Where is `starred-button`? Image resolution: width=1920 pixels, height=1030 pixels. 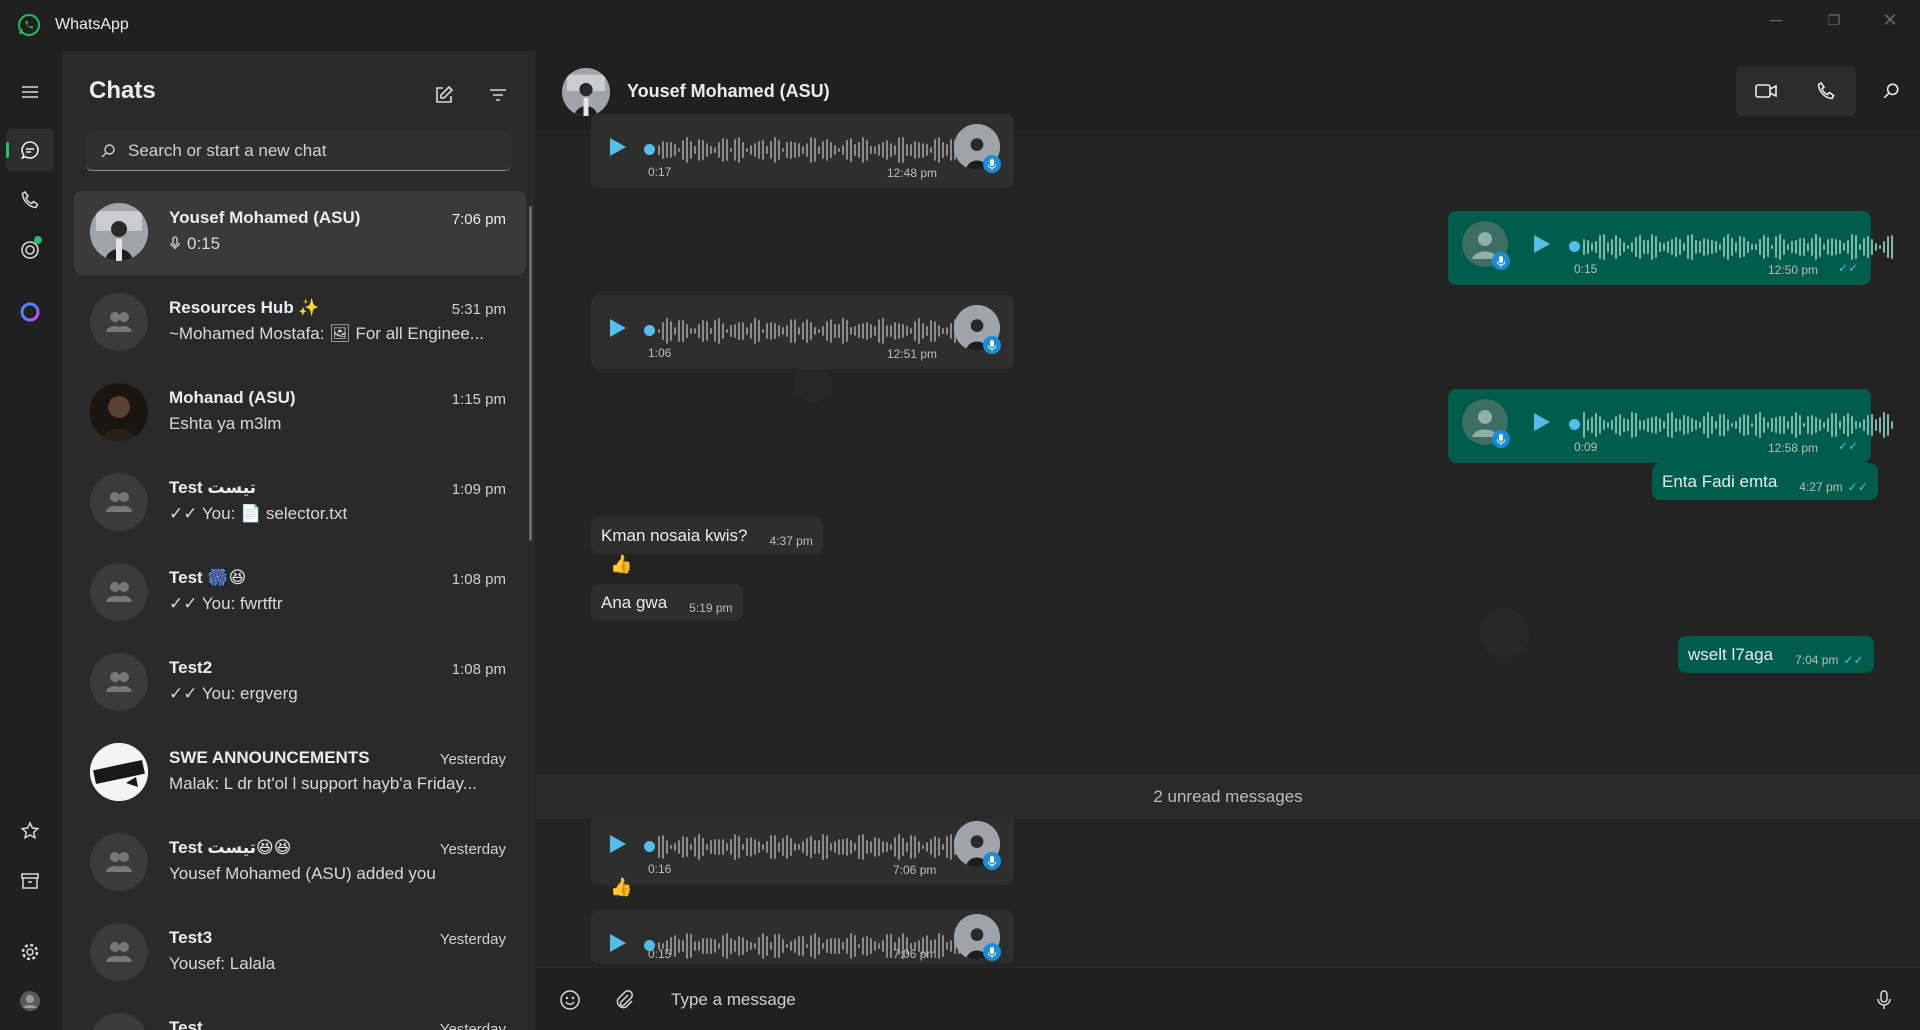 starred-button is located at coordinates (30, 831).